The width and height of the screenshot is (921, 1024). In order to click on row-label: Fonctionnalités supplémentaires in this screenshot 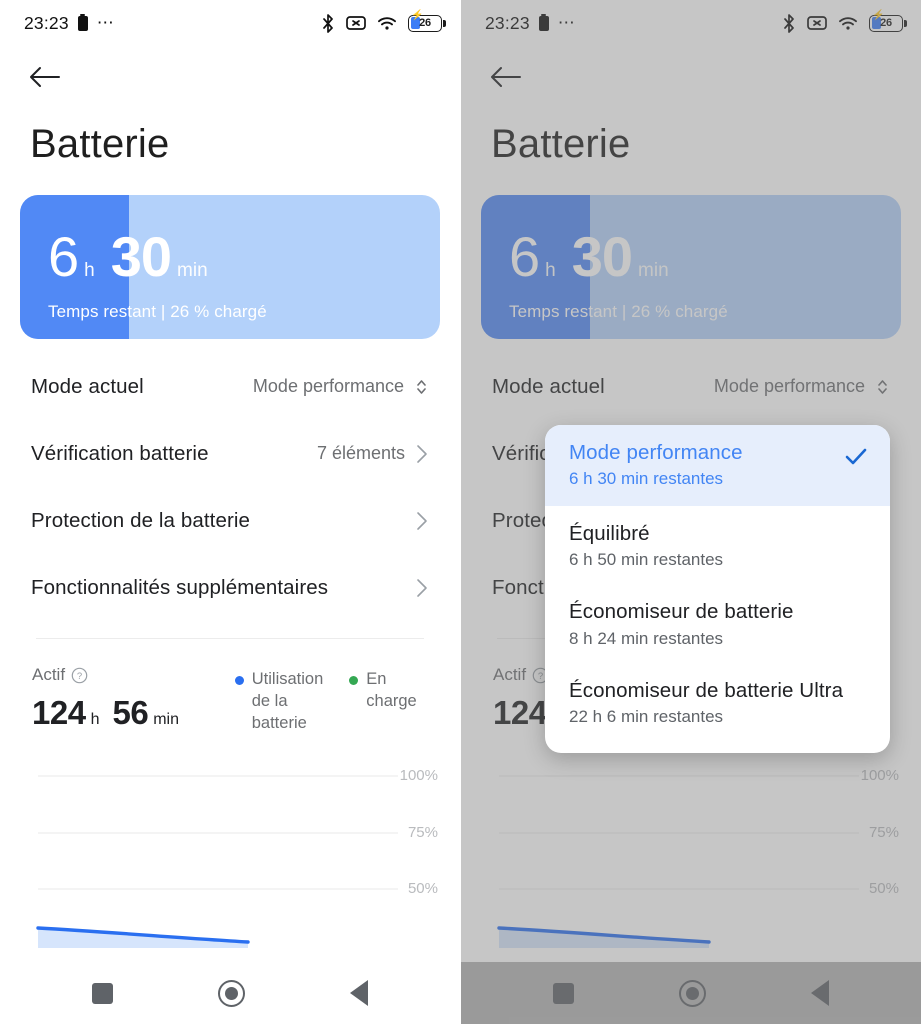, I will do `click(180, 587)`.